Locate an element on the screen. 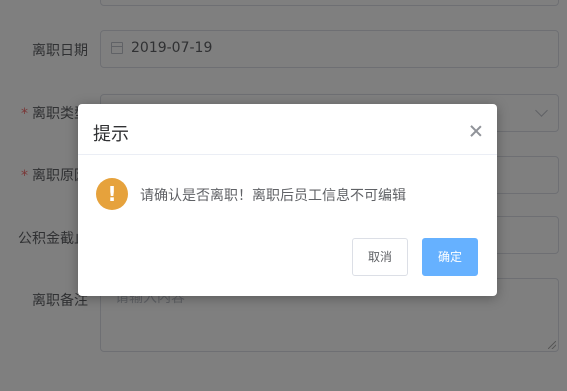  dialog-title: 提示 is located at coordinates (111, 134).